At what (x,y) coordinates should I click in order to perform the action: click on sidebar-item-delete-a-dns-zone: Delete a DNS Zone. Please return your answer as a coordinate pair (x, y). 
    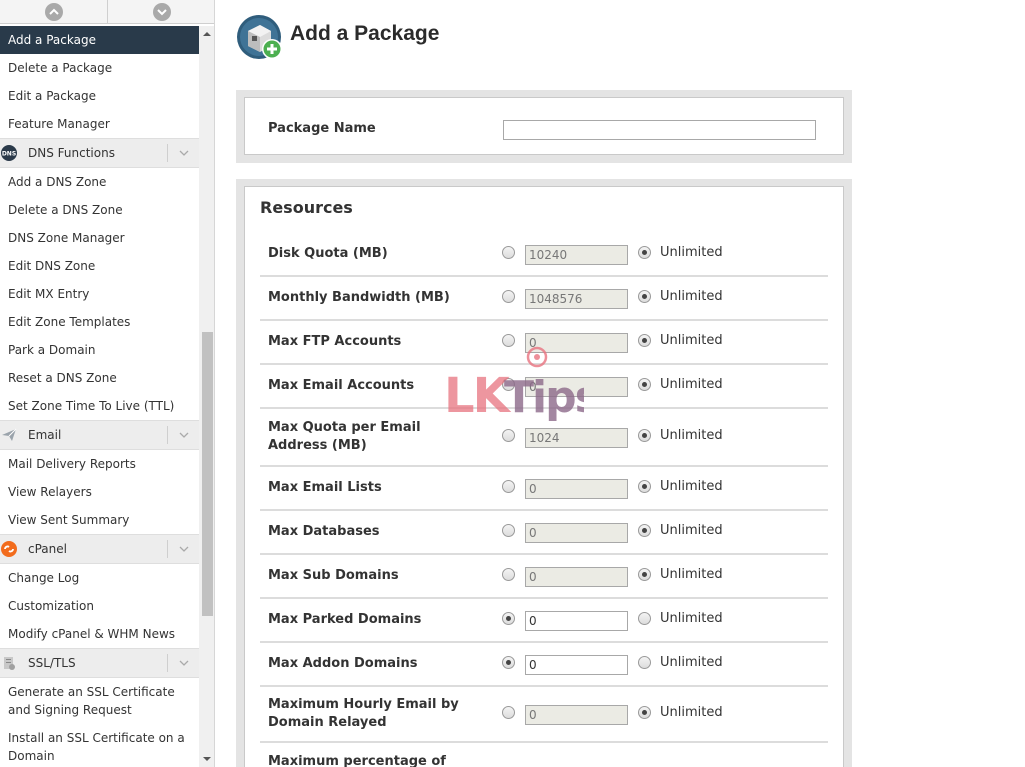
    Looking at the image, I should click on (99, 210).